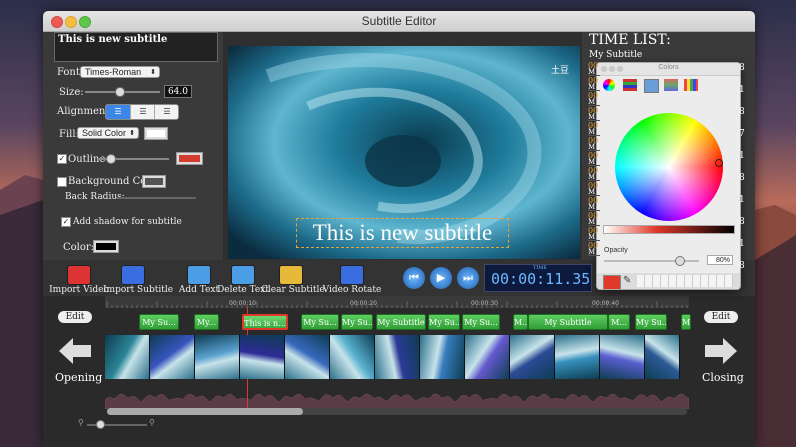  Describe the element at coordinates (651, 86) in the screenshot. I see `color-palettes-mode-icon` at that location.